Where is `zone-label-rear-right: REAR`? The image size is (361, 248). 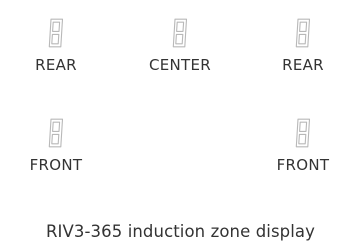 zone-label-rear-right: REAR is located at coordinates (303, 65).